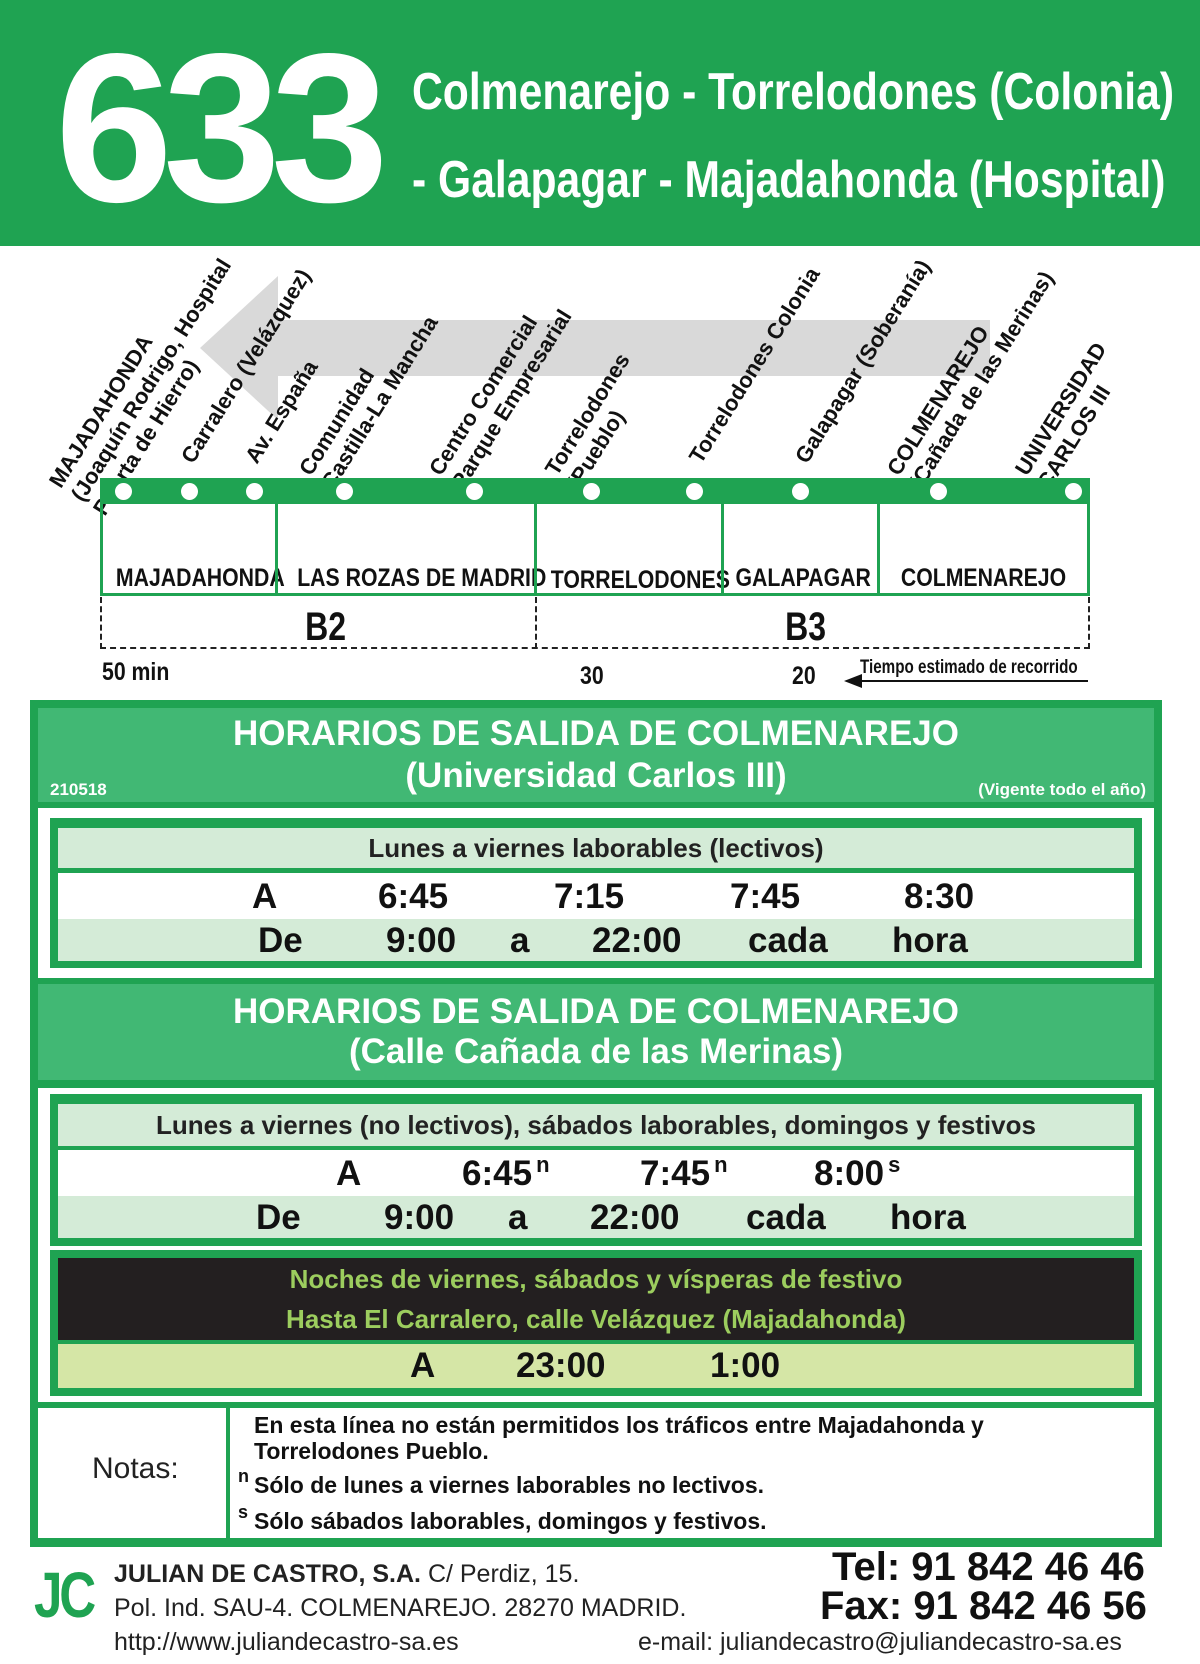 This screenshot has height=1664, width=1200. I want to click on municipality-label: GALAPAGAR, so click(803, 578).